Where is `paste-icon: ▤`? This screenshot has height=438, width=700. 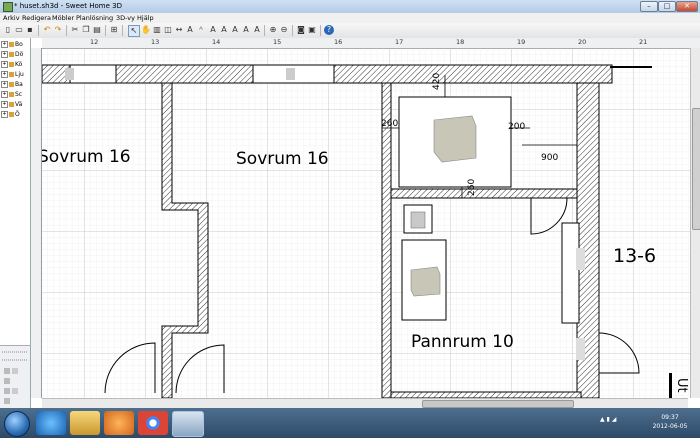
paste-icon: ▤ is located at coordinates (97, 30).